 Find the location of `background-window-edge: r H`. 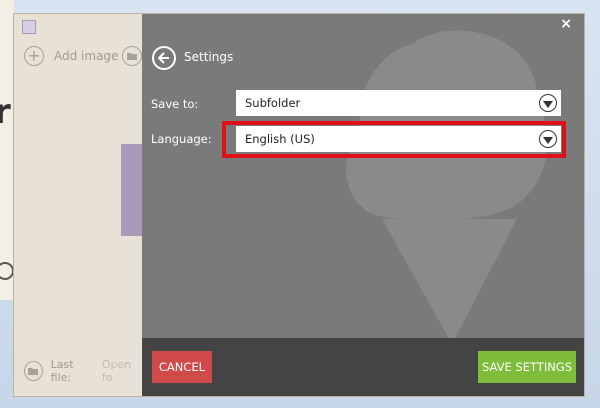

background-window-edge: r H is located at coordinates (10, 150).